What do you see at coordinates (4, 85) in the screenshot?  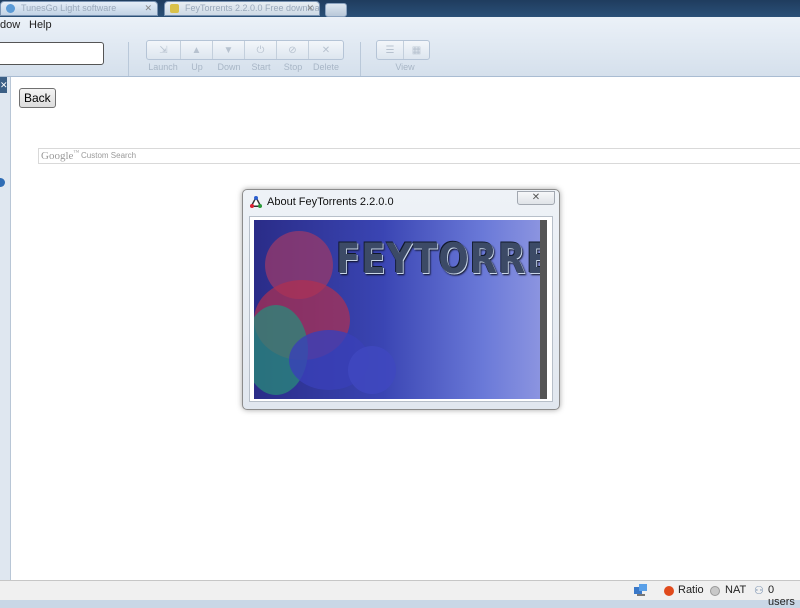 I see `panel-collapse-handle: ✕` at bounding box center [4, 85].